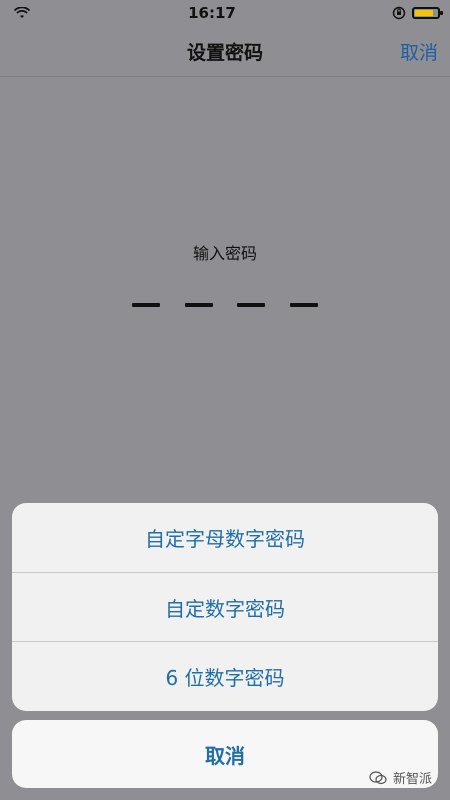 This screenshot has height=800, width=450. What do you see at coordinates (225, 675) in the screenshot?
I see `option-6-digit-numeric: 6 位数字密码` at bounding box center [225, 675].